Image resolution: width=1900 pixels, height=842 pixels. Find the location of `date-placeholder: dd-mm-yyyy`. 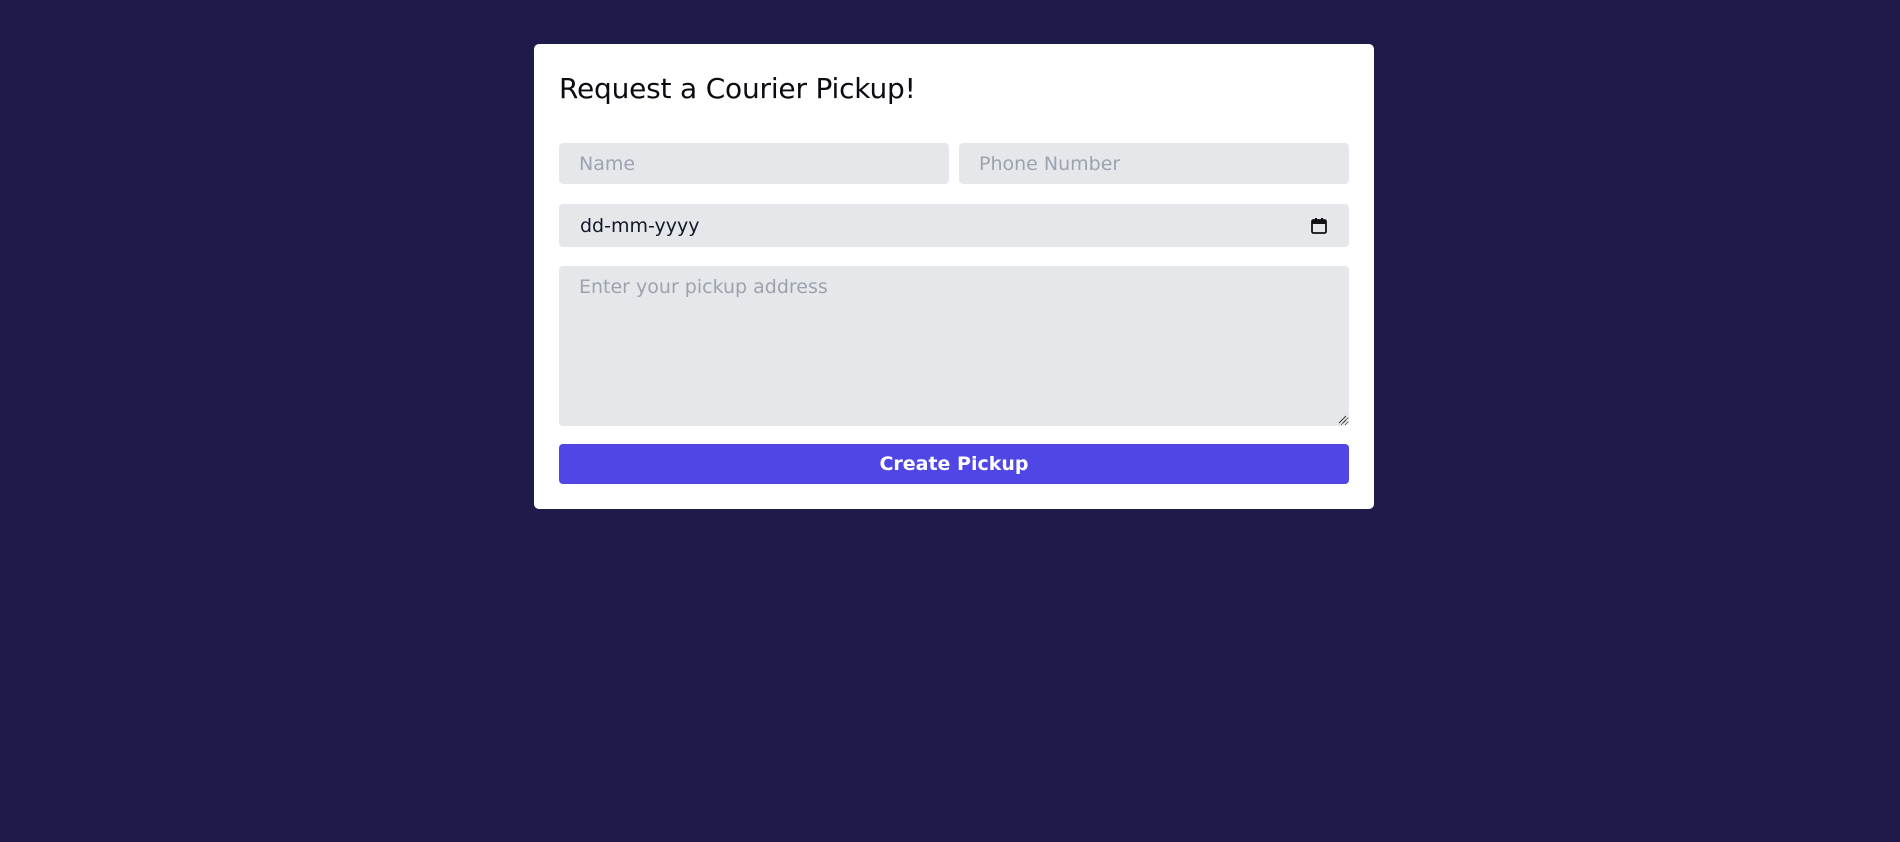

date-placeholder: dd-mm-yyyy is located at coordinates (640, 225).